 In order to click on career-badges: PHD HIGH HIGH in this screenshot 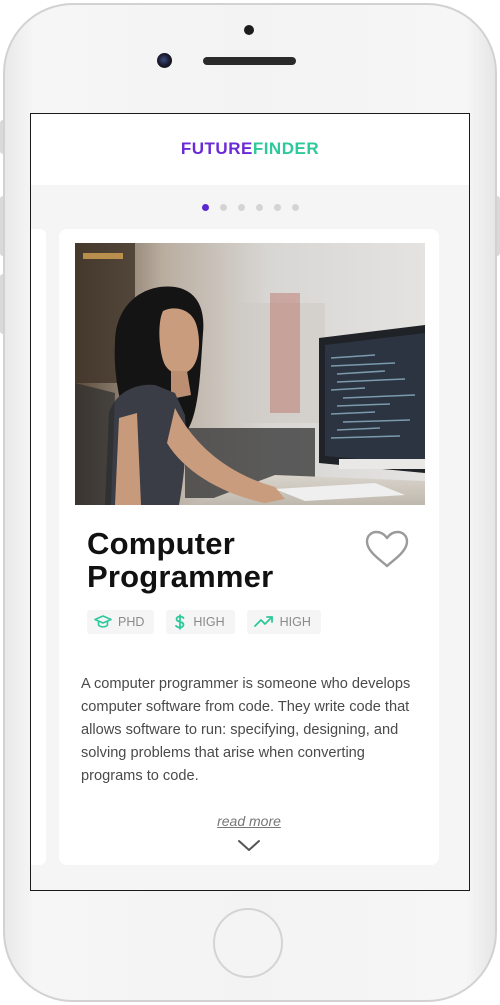, I will do `click(204, 622)`.